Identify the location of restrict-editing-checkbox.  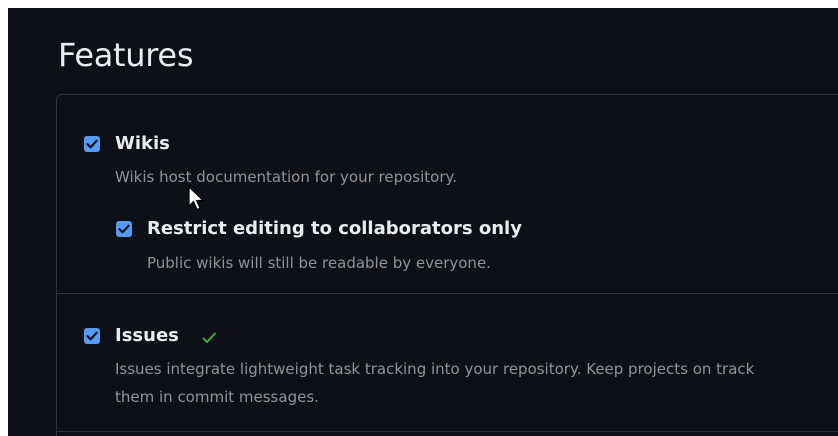
(124, 229).